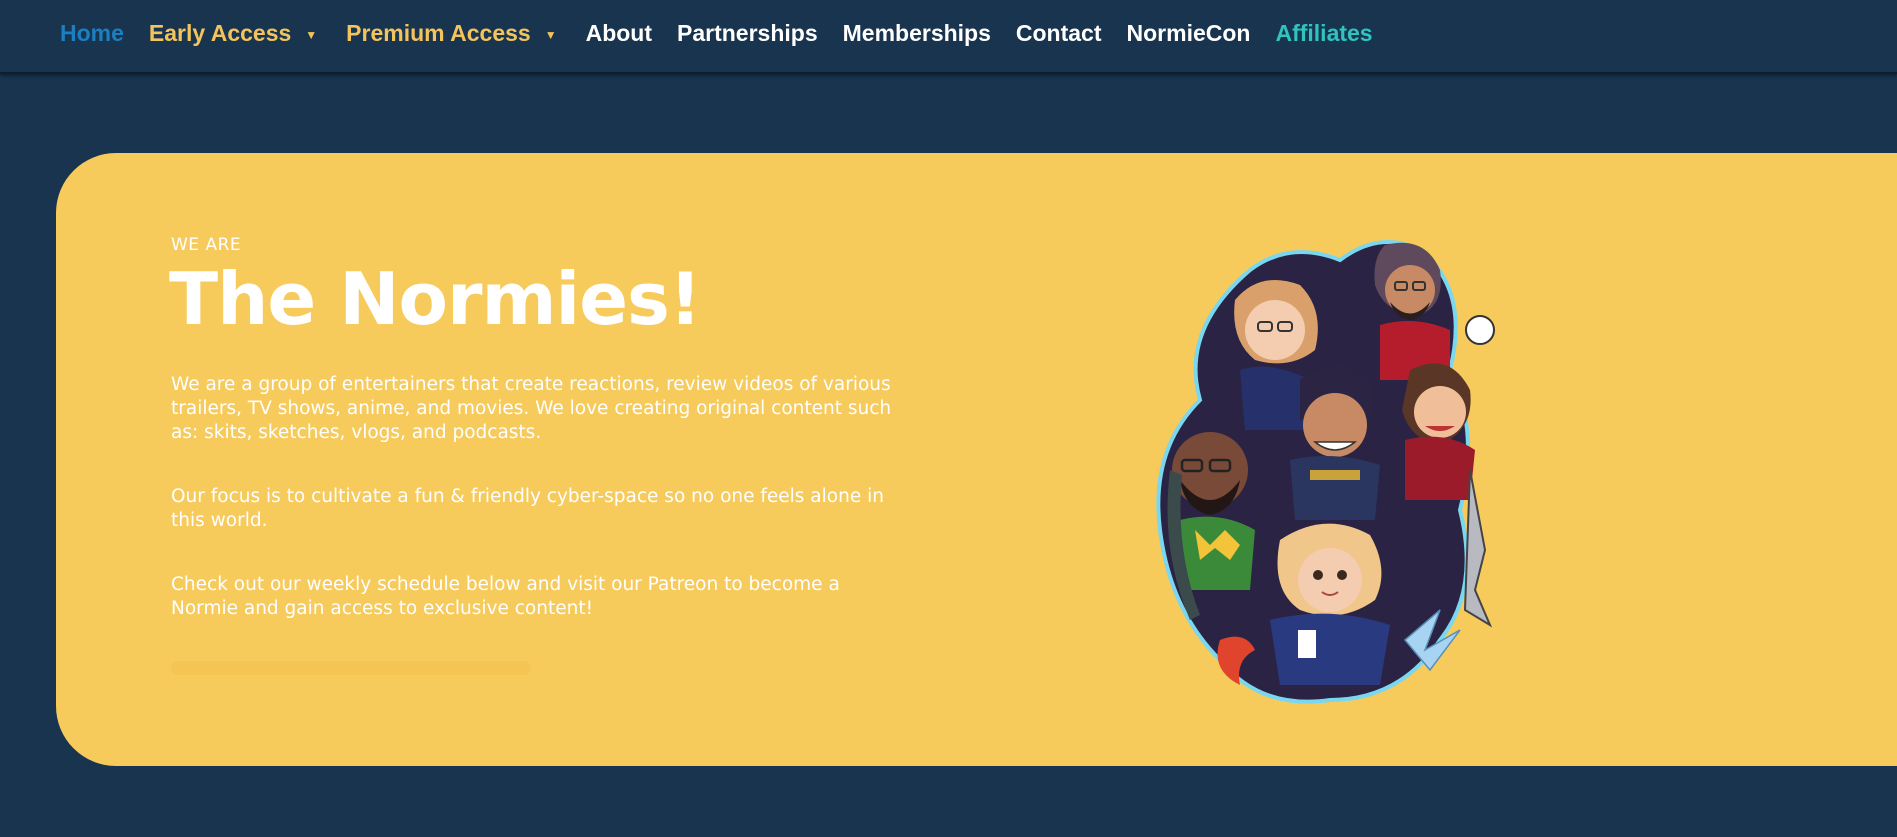 The height and width of the screenshot is (837, 1897). Describe the element at coordinates (220, 33) in the screenshot. I see `nav-early-access-label: Early Access` at that location.